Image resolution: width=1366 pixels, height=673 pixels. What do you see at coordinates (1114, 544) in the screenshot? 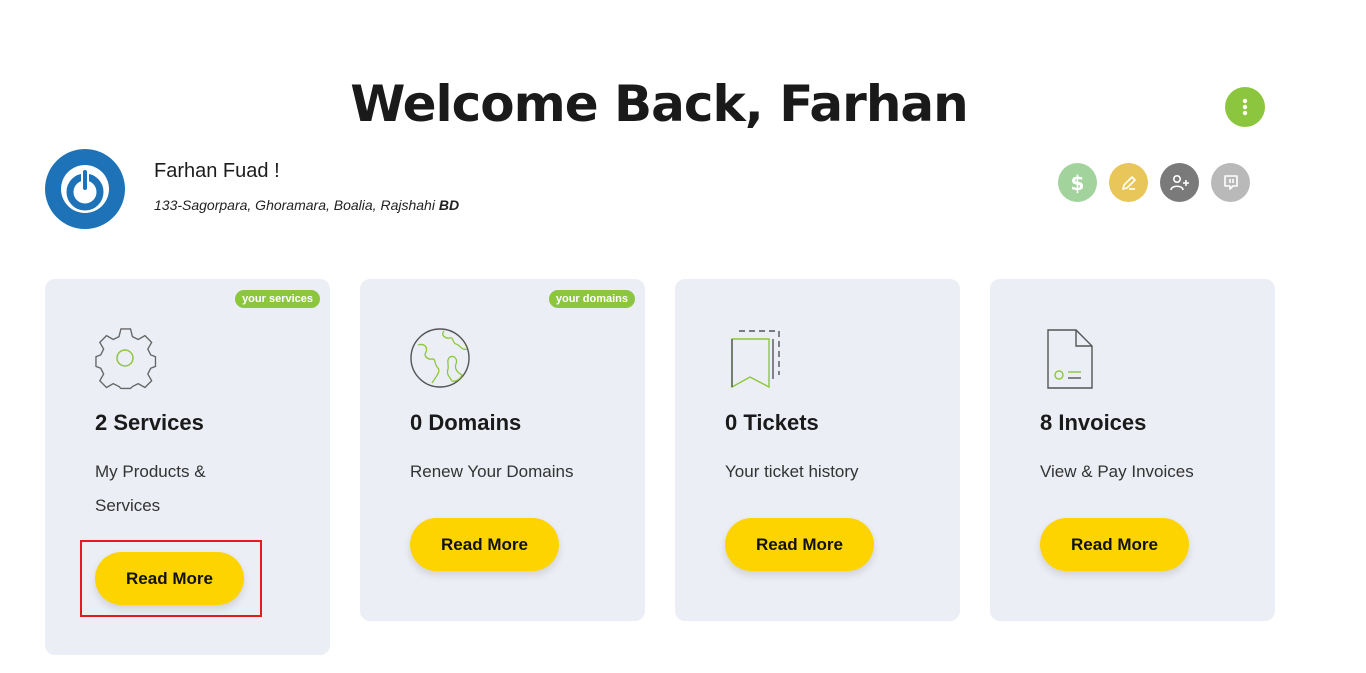
I see `invoices-read-more-button: Read More` at bounding box center [1114, 544].